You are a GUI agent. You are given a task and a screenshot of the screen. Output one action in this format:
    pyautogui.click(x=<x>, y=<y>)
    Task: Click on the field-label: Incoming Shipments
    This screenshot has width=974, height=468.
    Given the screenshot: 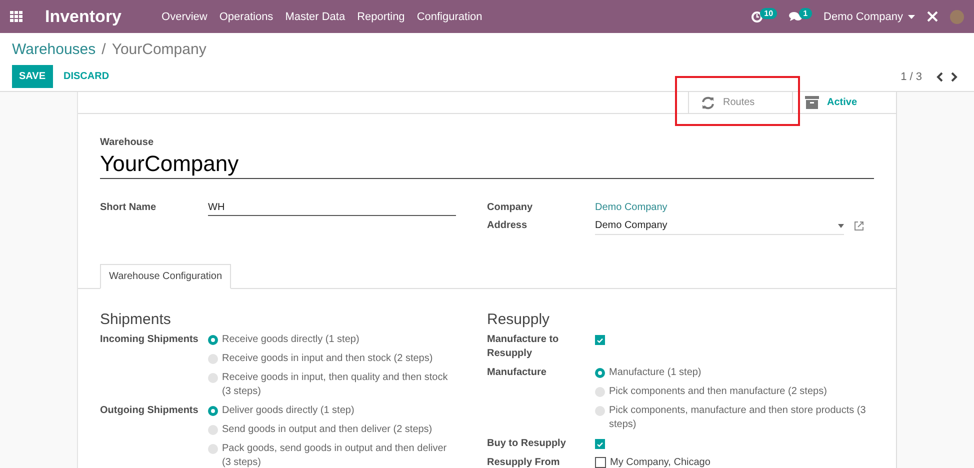 What is the action you would take?
    pyautogui.click(x=149, y=340)
    